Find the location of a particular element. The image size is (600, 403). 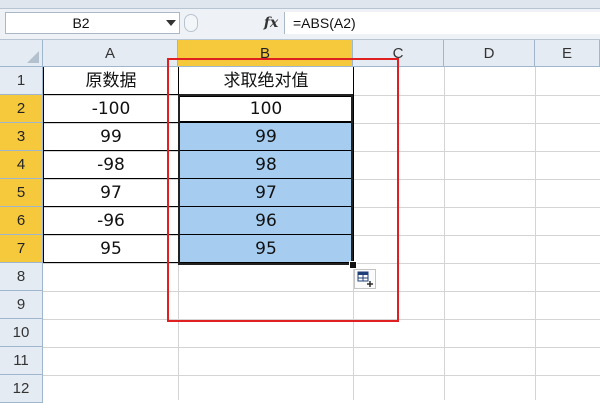

cell-b4: 98 is located at coordinates (266, 165).